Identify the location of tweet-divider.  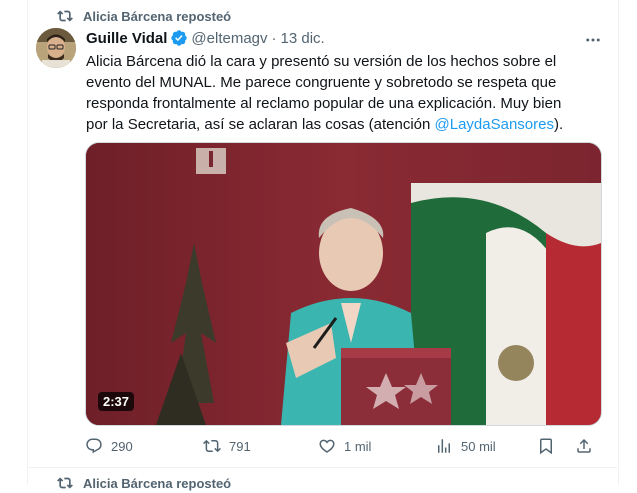
(322, 467).